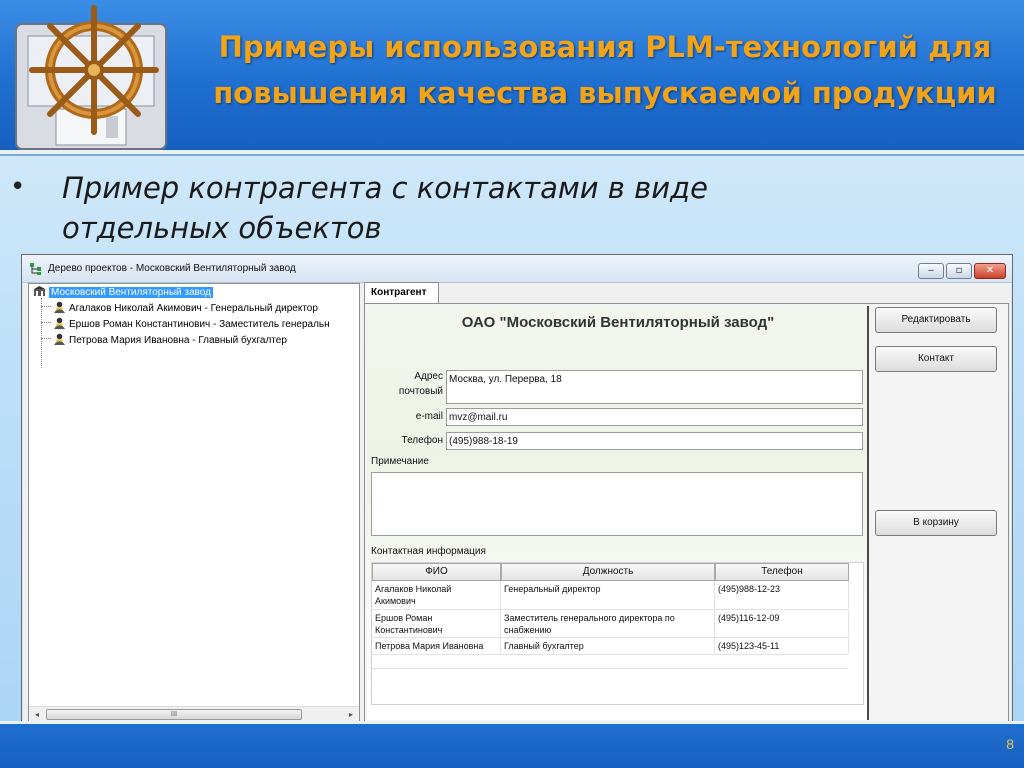  What do you see at coordinates (936, 359) in the screenshot?
I see `contact-button: Контакт` at bounding box center [936, 359].